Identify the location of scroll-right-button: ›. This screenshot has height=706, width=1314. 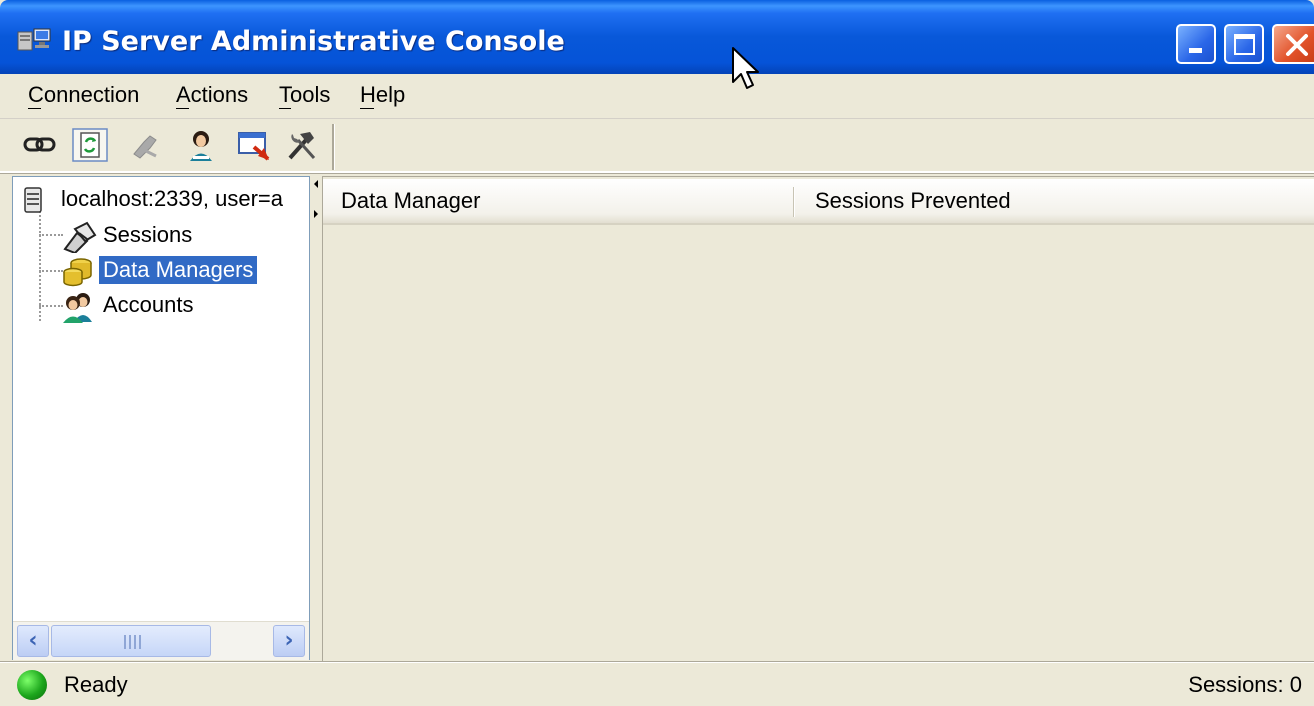
(289, 641).